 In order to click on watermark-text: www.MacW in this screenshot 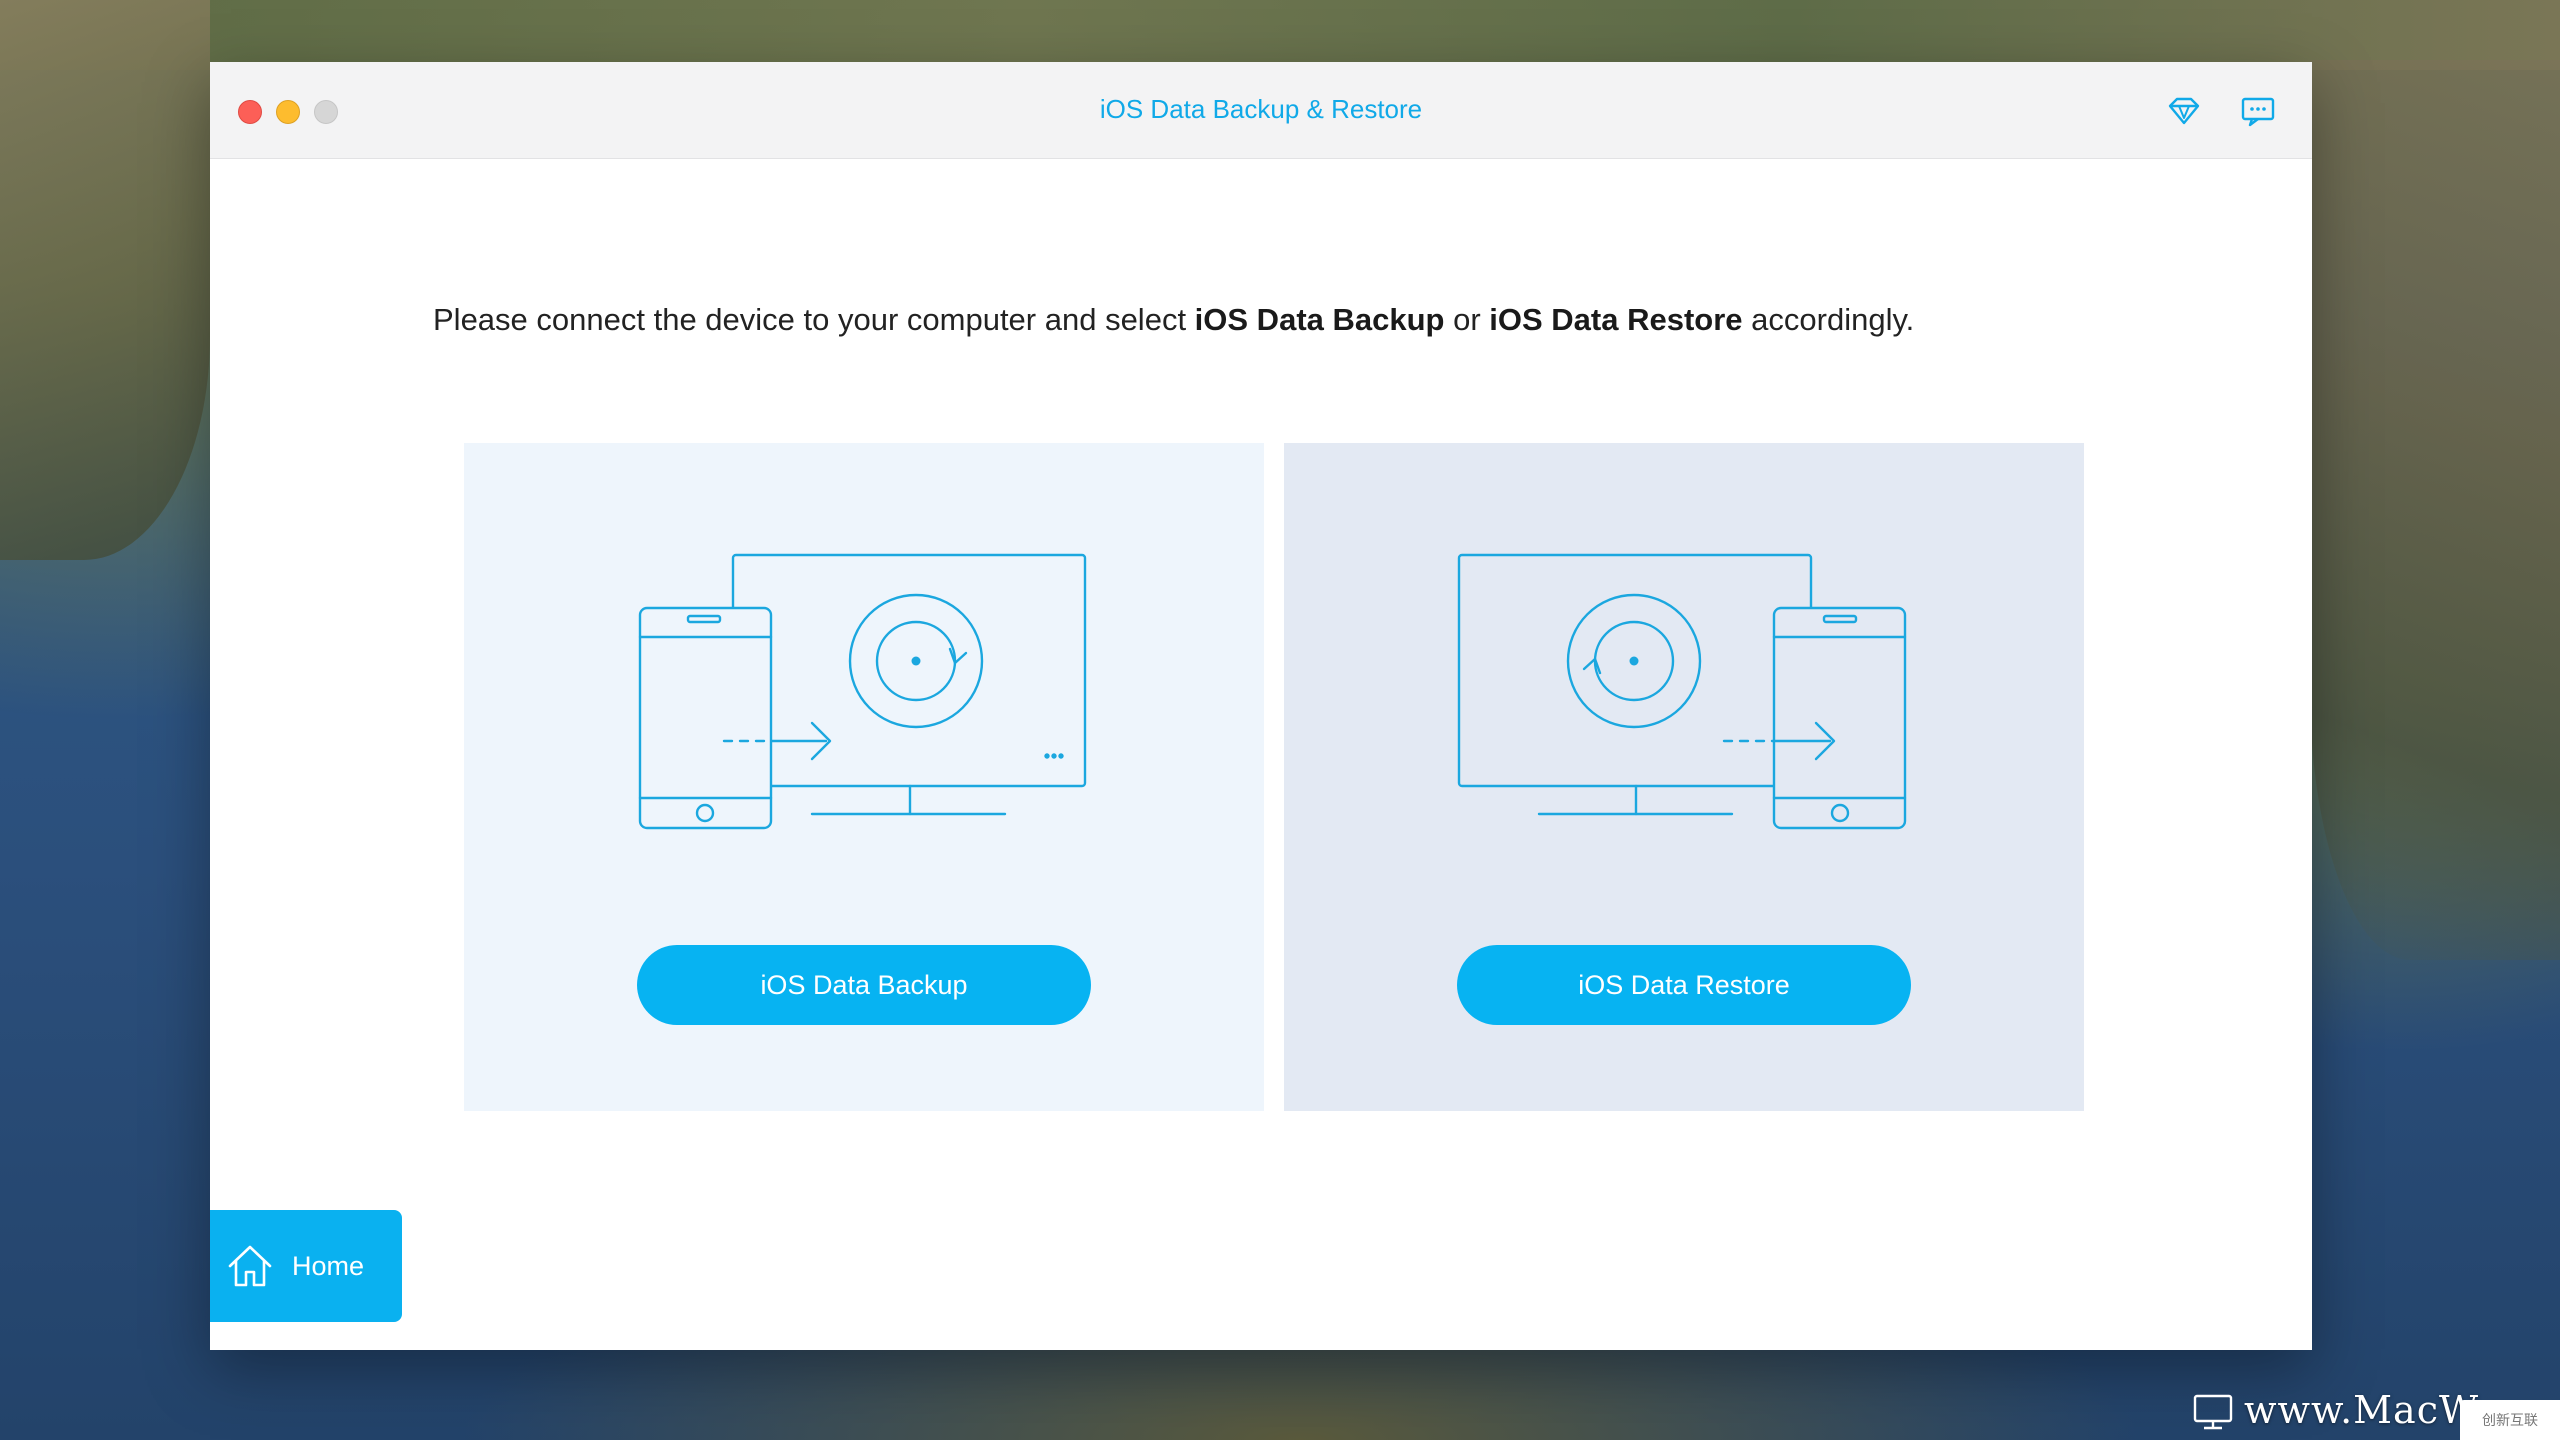, I will do `click(2362, 1410)`.